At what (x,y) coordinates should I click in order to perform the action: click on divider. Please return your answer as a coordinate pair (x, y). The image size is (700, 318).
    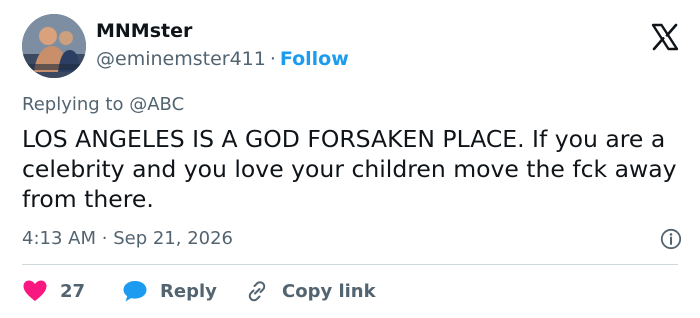
    Looking at the image, I should click on (350, 264).